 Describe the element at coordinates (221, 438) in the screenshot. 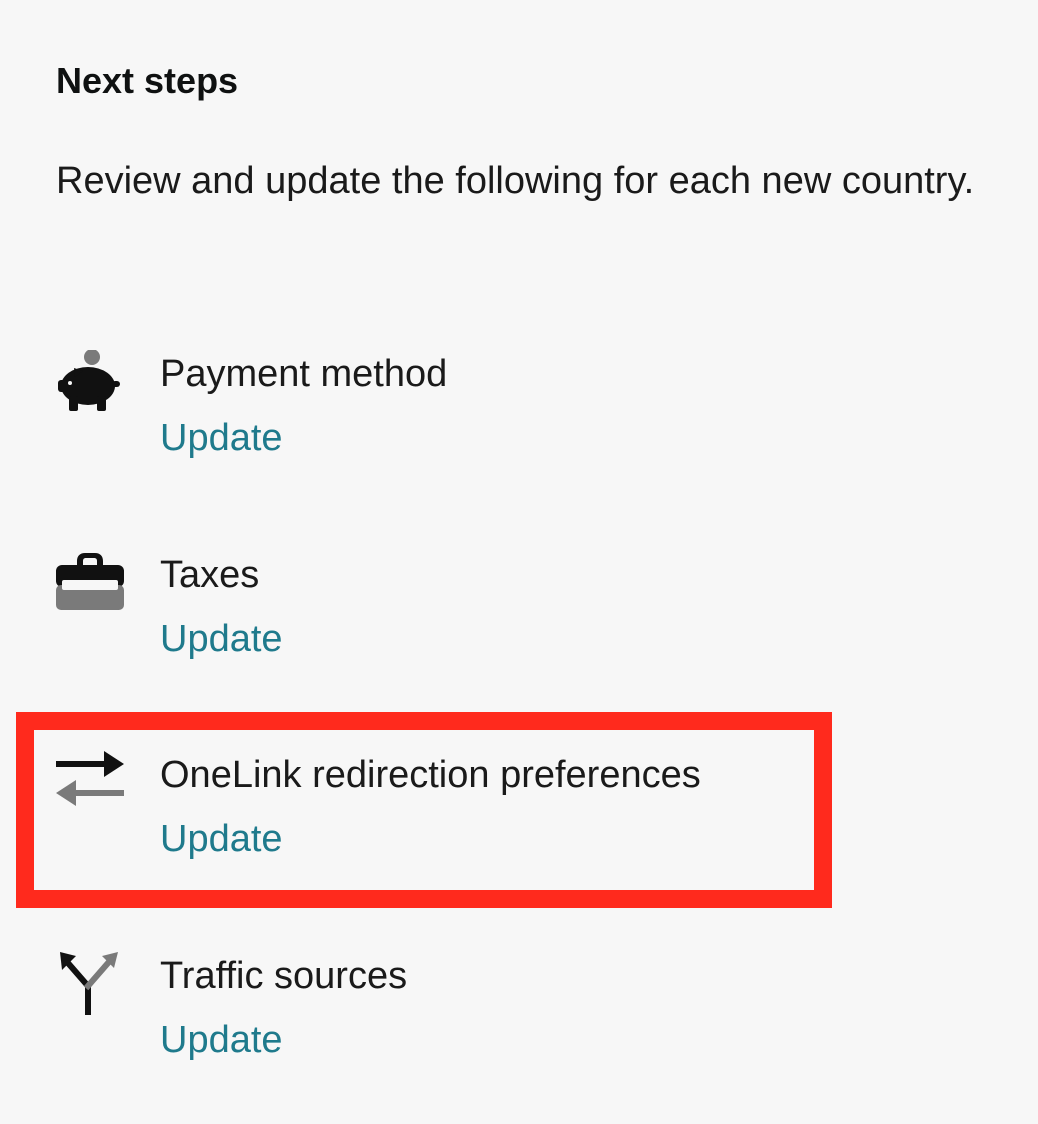

I see `update-payment-method-link: Update` at that location.